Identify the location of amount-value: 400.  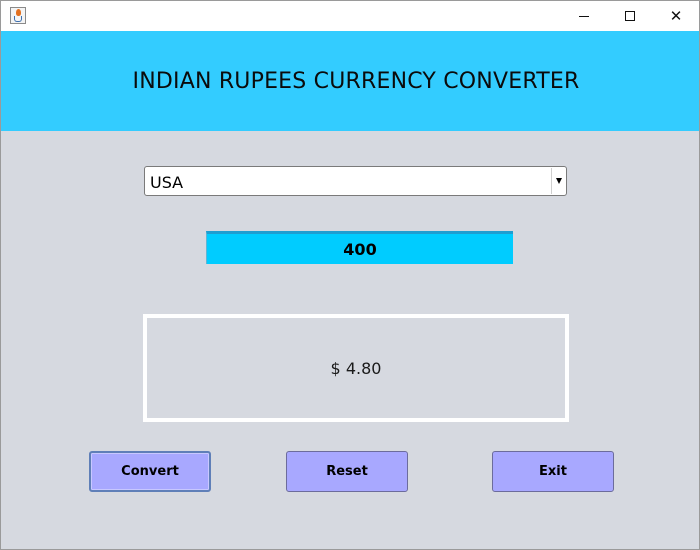
(360, 249).